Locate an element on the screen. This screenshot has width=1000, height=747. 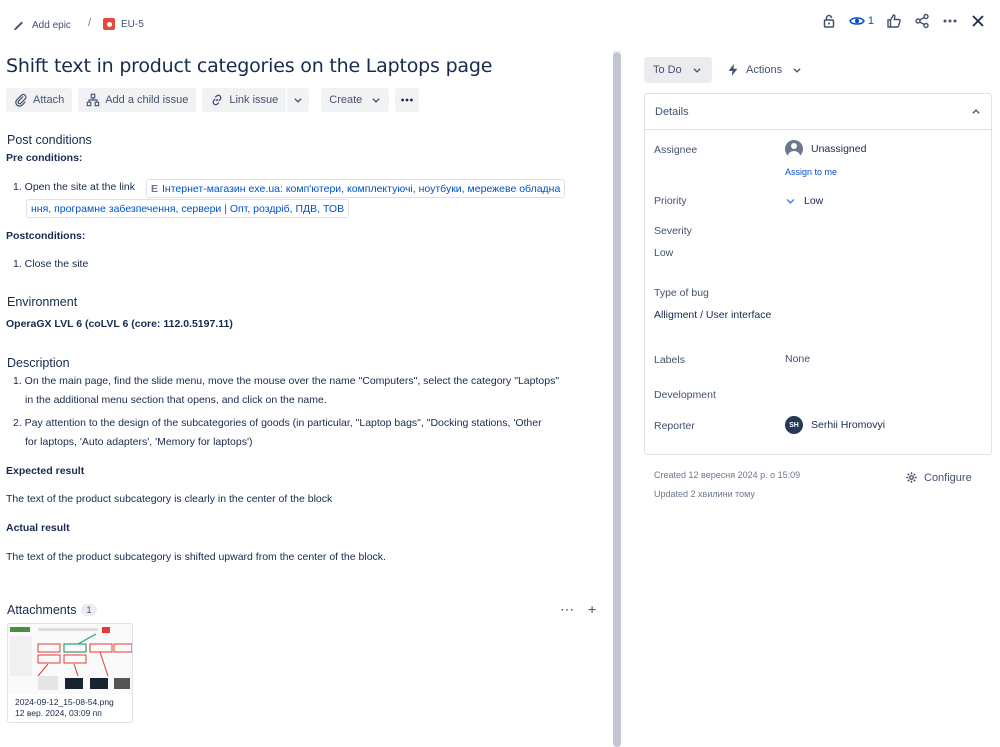
screenshot-preview-icon is located at coordinates (70, 659).